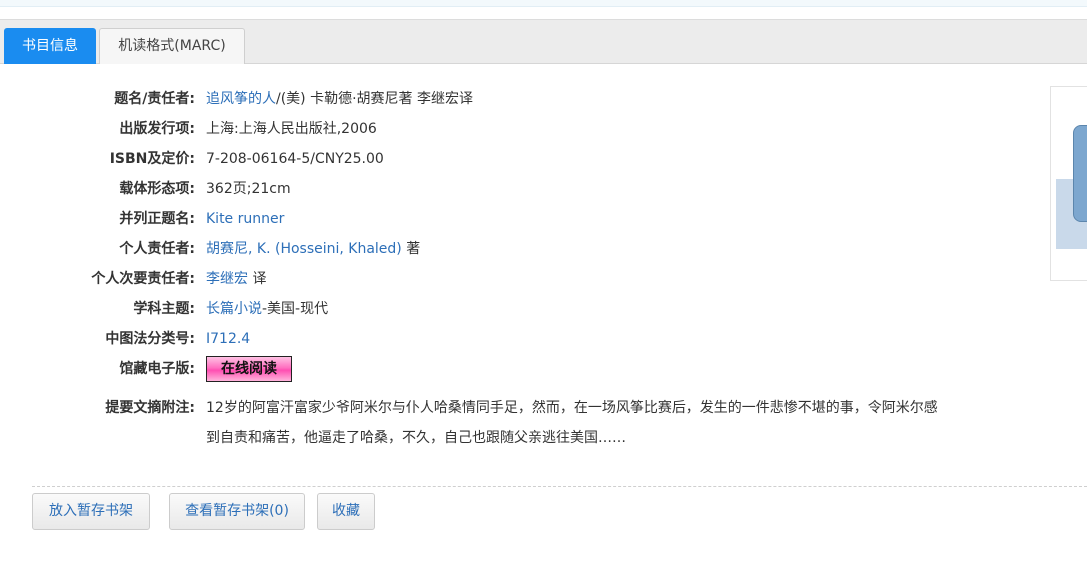 This screenshot has width=1087, height=564. Describe the element at coordinates (157, 129) in the screenshot. I see `label-publish: 出版发行项:` at that location.